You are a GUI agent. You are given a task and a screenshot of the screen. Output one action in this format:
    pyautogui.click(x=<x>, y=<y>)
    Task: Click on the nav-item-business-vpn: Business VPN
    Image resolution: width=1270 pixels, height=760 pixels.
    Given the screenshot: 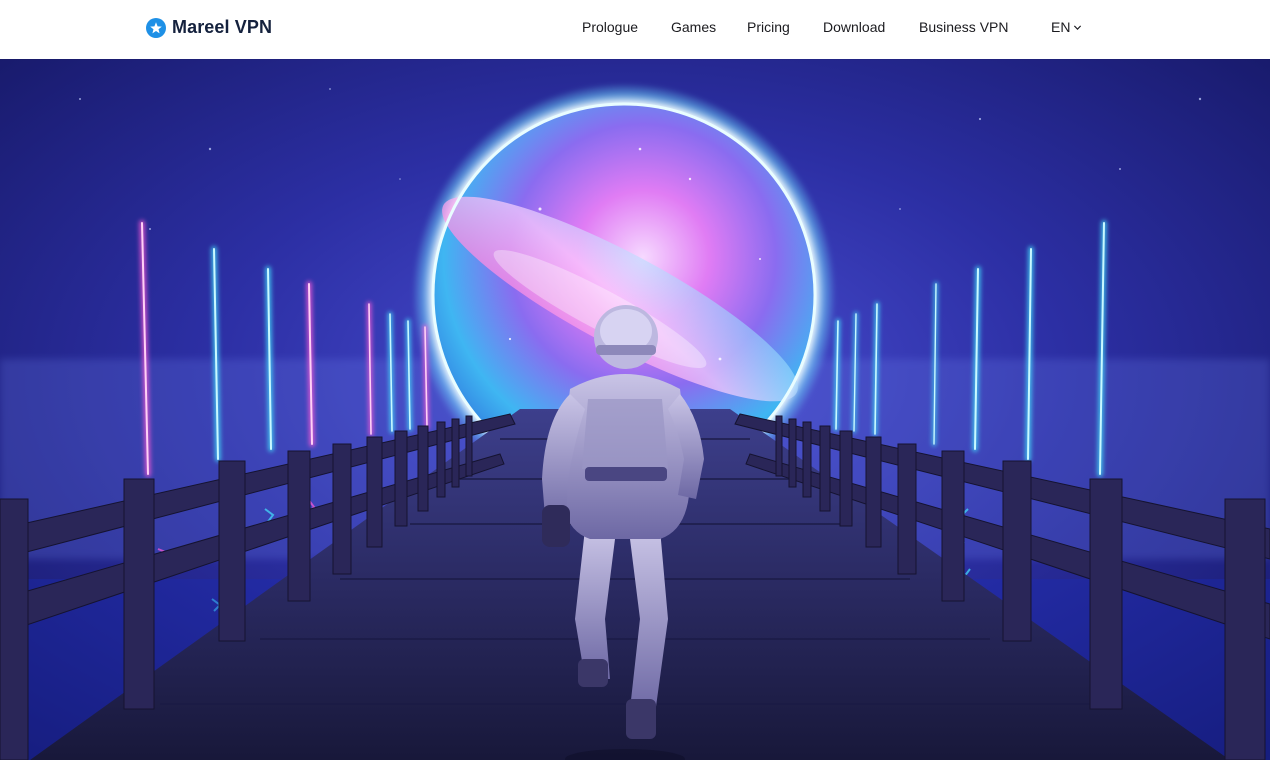 What is the action you would take?
    pyautogui.click(x=963, y=27)
    